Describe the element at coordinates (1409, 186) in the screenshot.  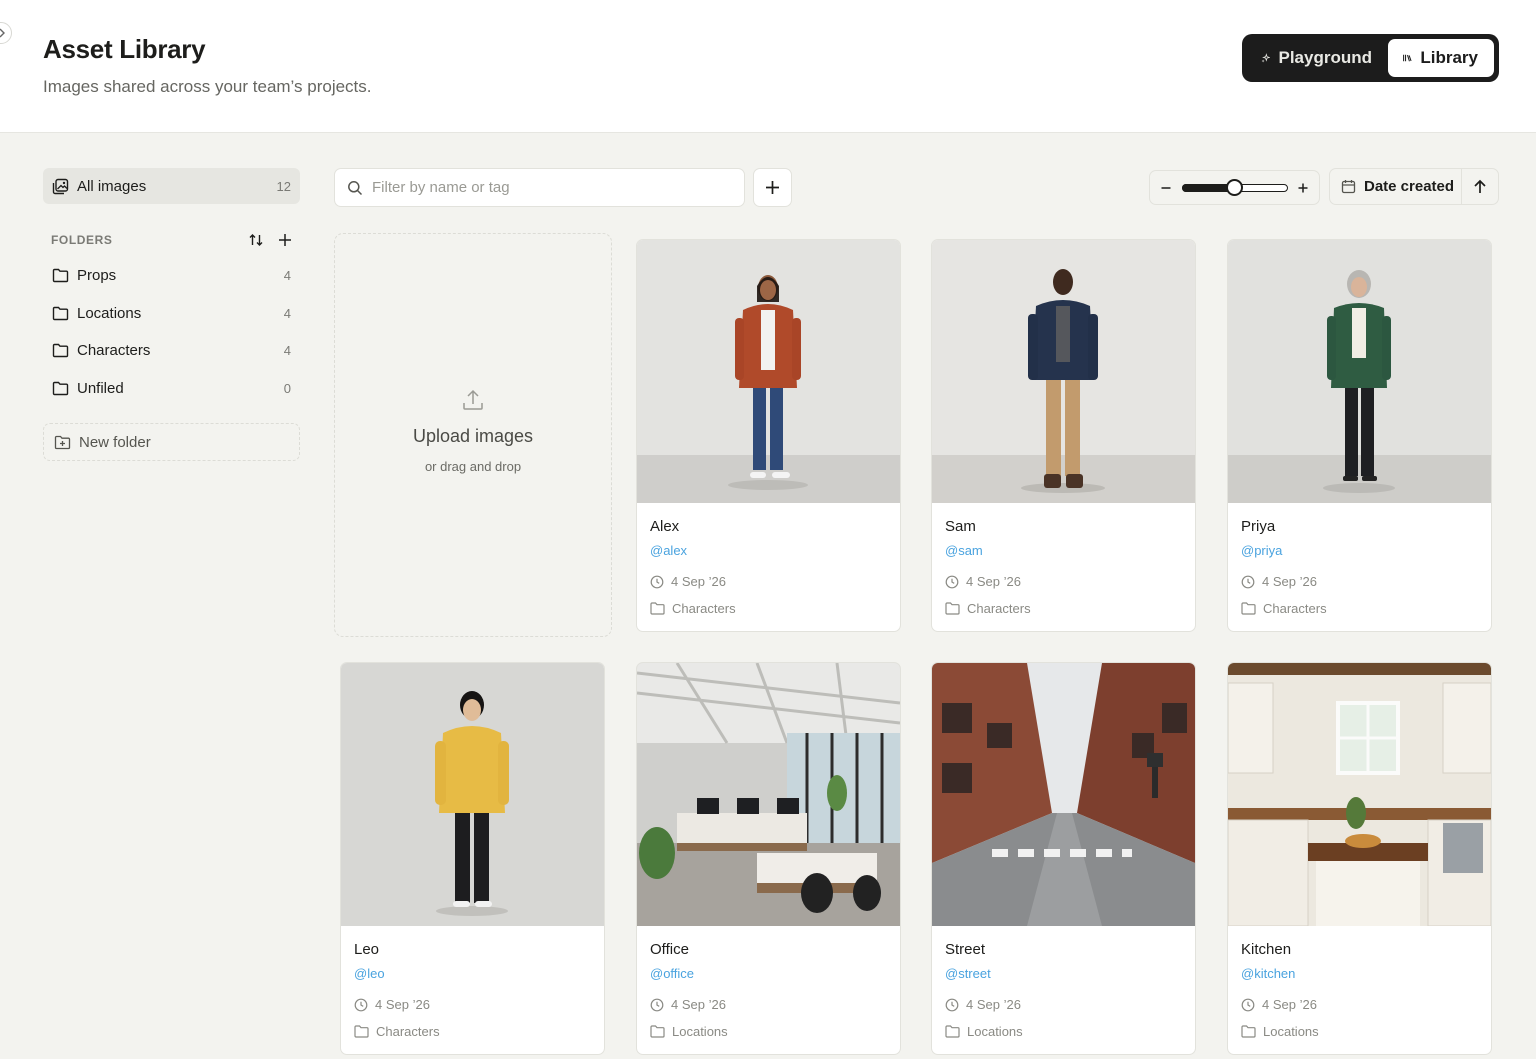
I see `sort-field-label: Date created` at that location.